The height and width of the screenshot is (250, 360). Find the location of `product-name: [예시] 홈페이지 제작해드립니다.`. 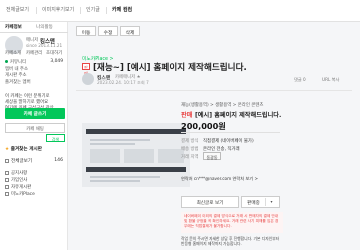

product-name: [예시] 홈페이지 제작해드립니다. is located at coordinates (238, 115).